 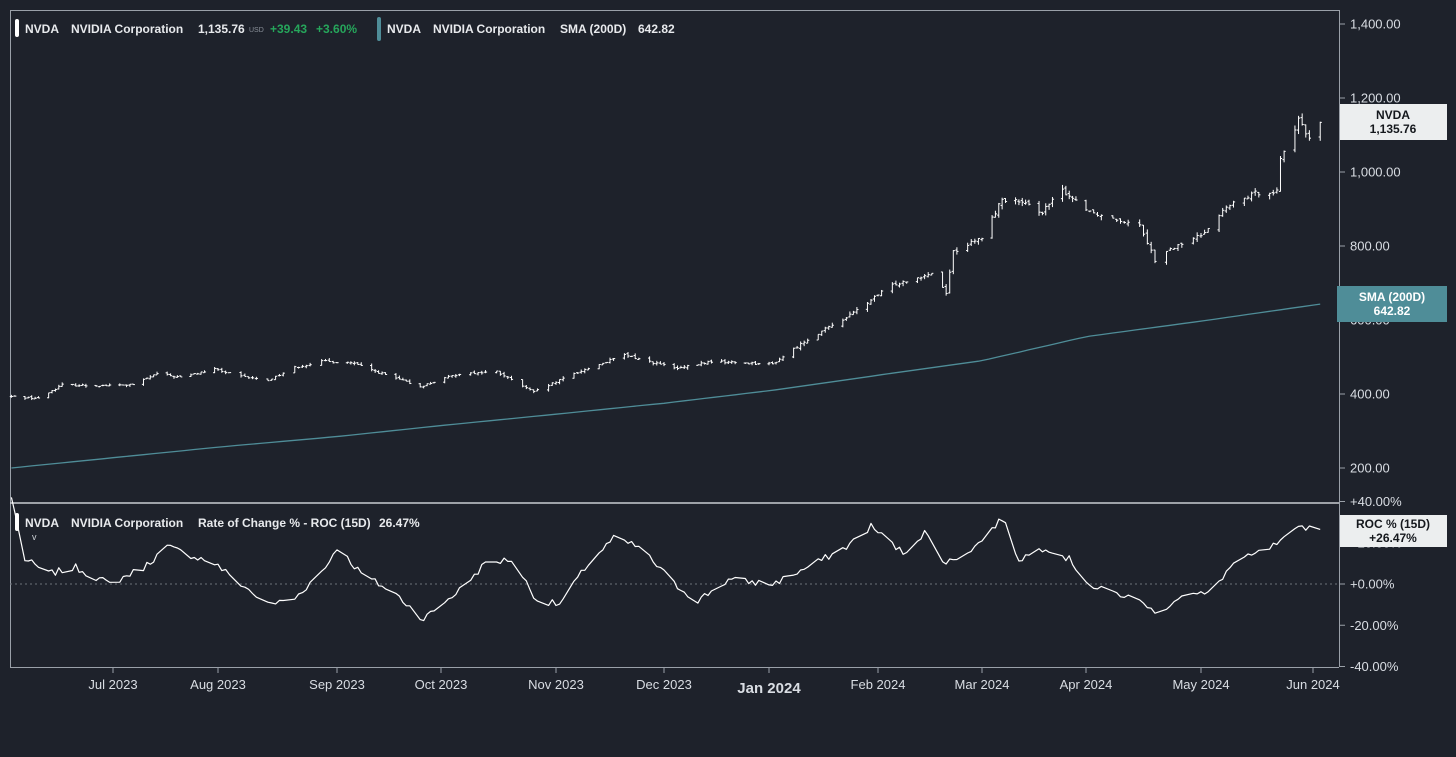 What do you see at coordinates (593, 29) in the screenshot?
I see `sma-legend-study: SMA (200D)` at bounding box center [593, 29].